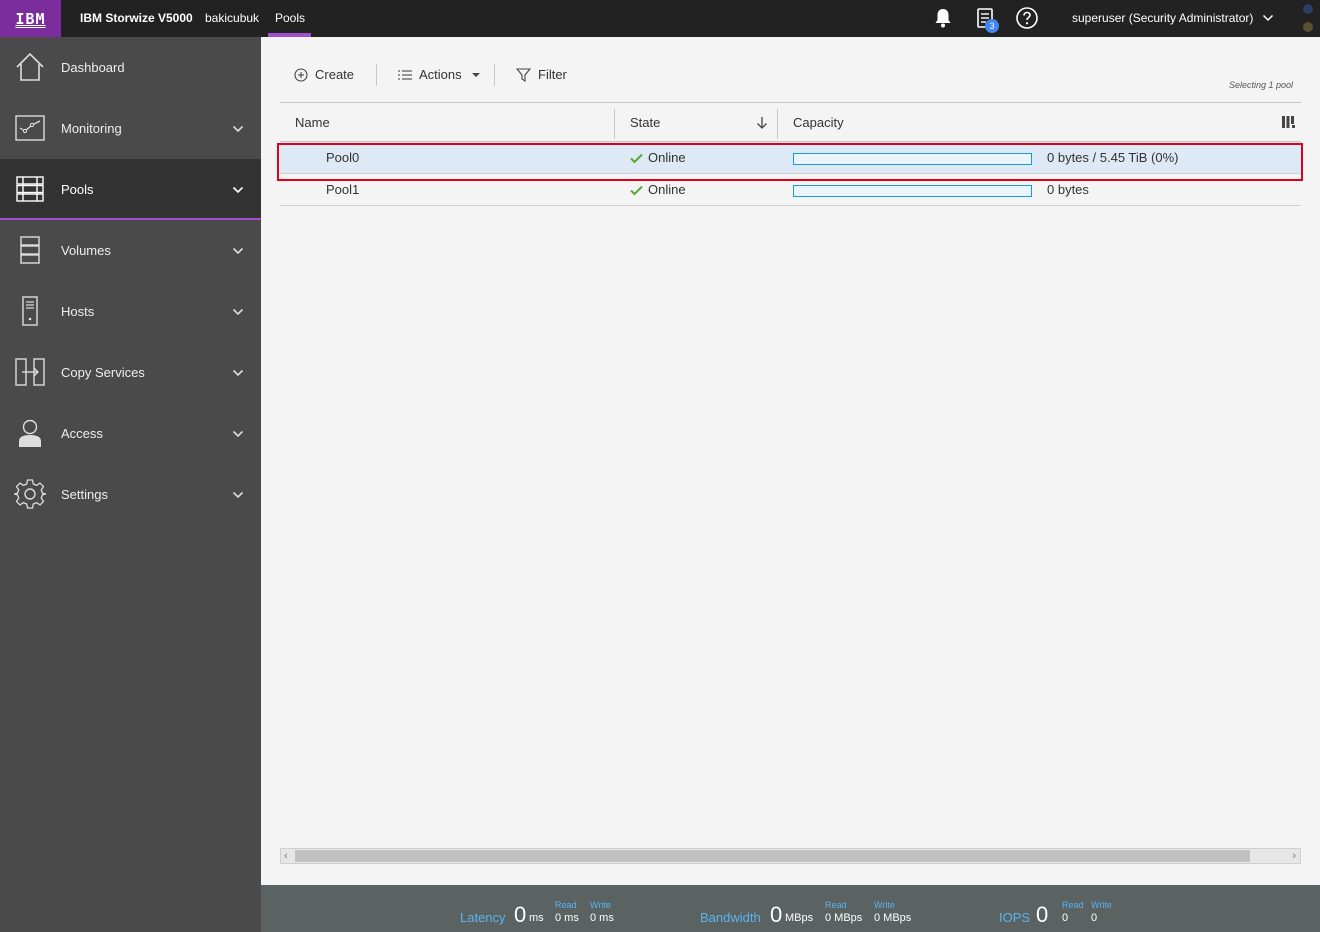  What do you see at coordinates (30, 311) in the screenshot?
I see `hosts-icon` at bounding box center [30, 311].